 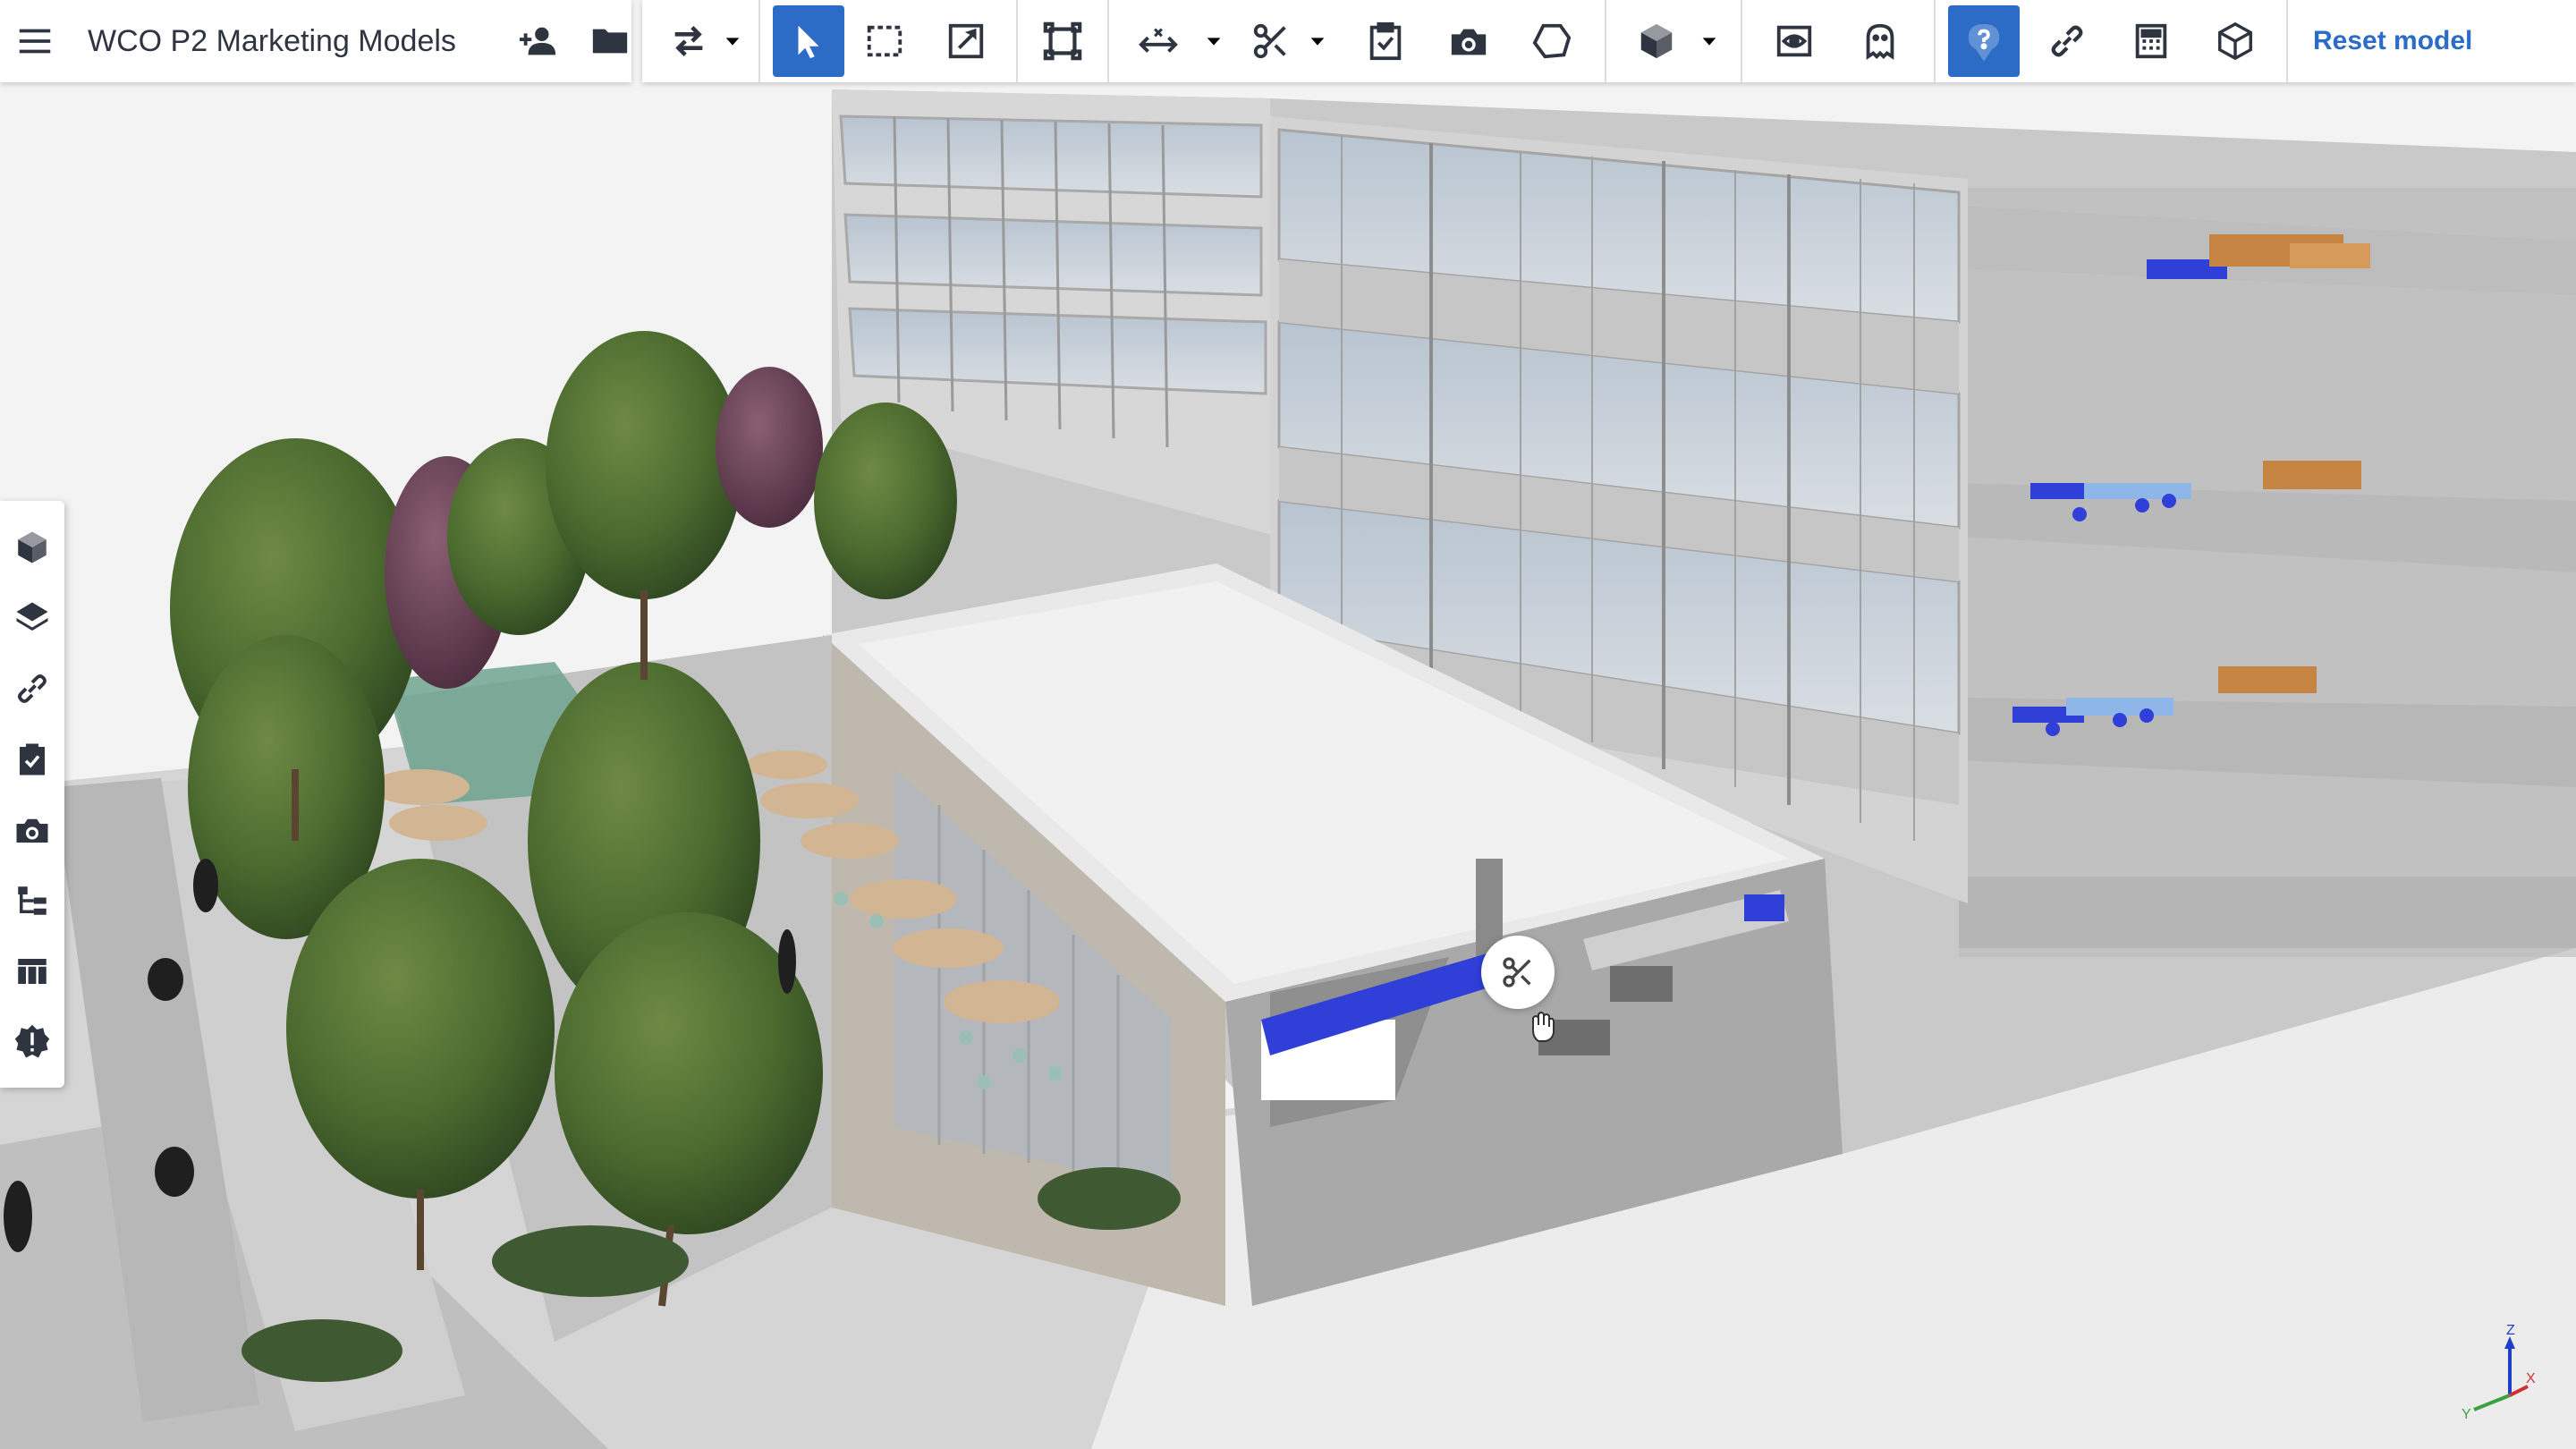 What do you see at coordinates (32, 794) in the screenshot?
I see `side-toolbar` at bounding box center [32, 794].